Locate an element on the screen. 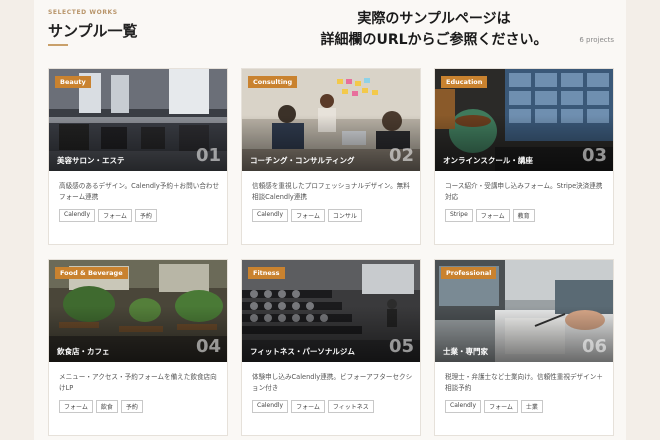  education-thumbnail: Education オンラインスクール・講座 03 is located at coordinates (524, 120).